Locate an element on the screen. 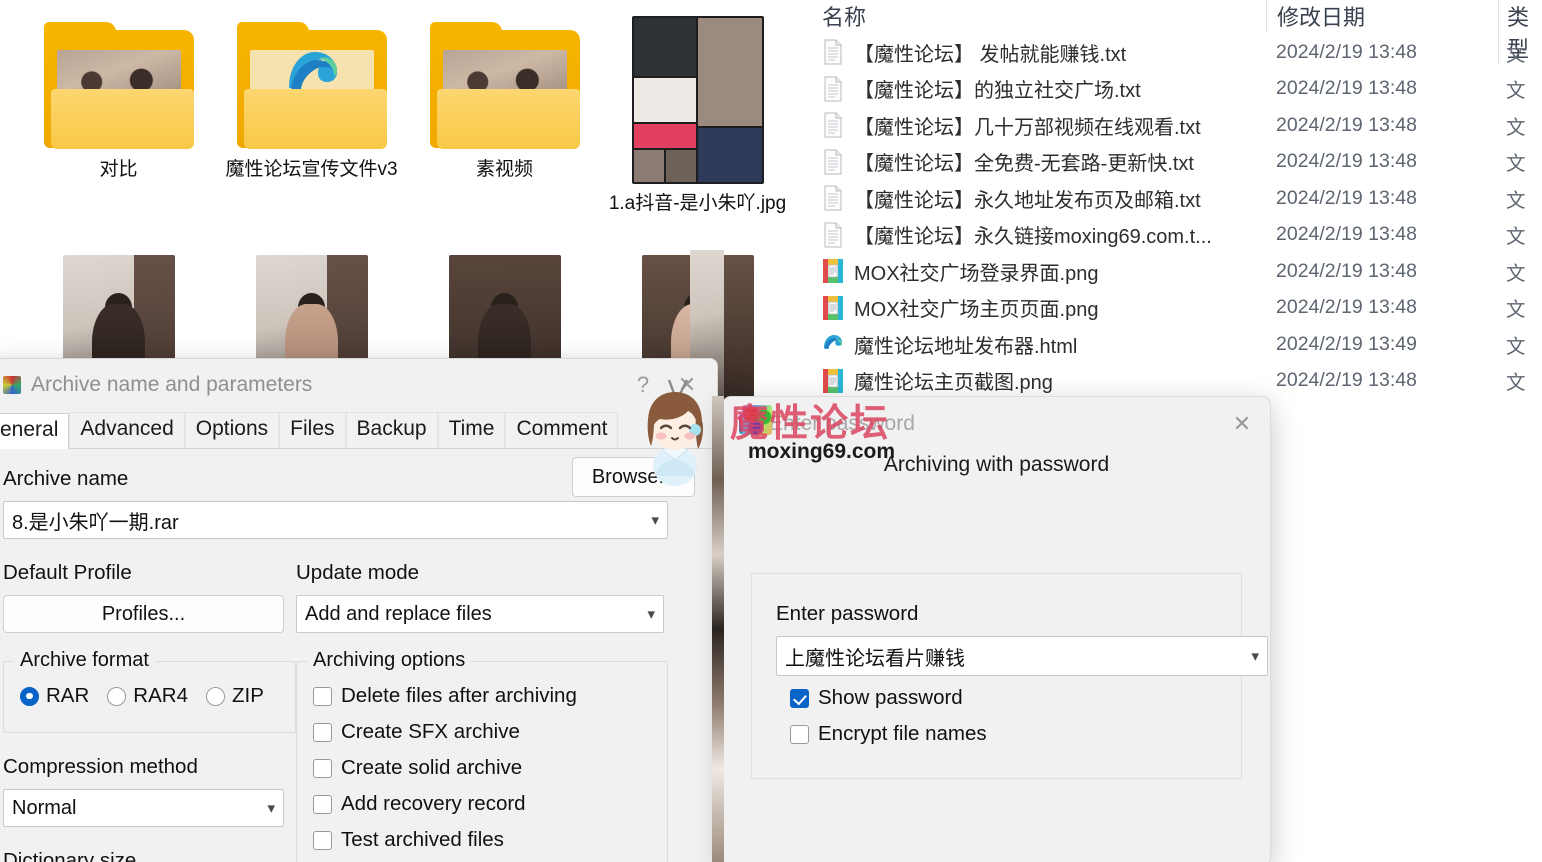  tab-eneral: eneral is located at coordinates (35, 431).